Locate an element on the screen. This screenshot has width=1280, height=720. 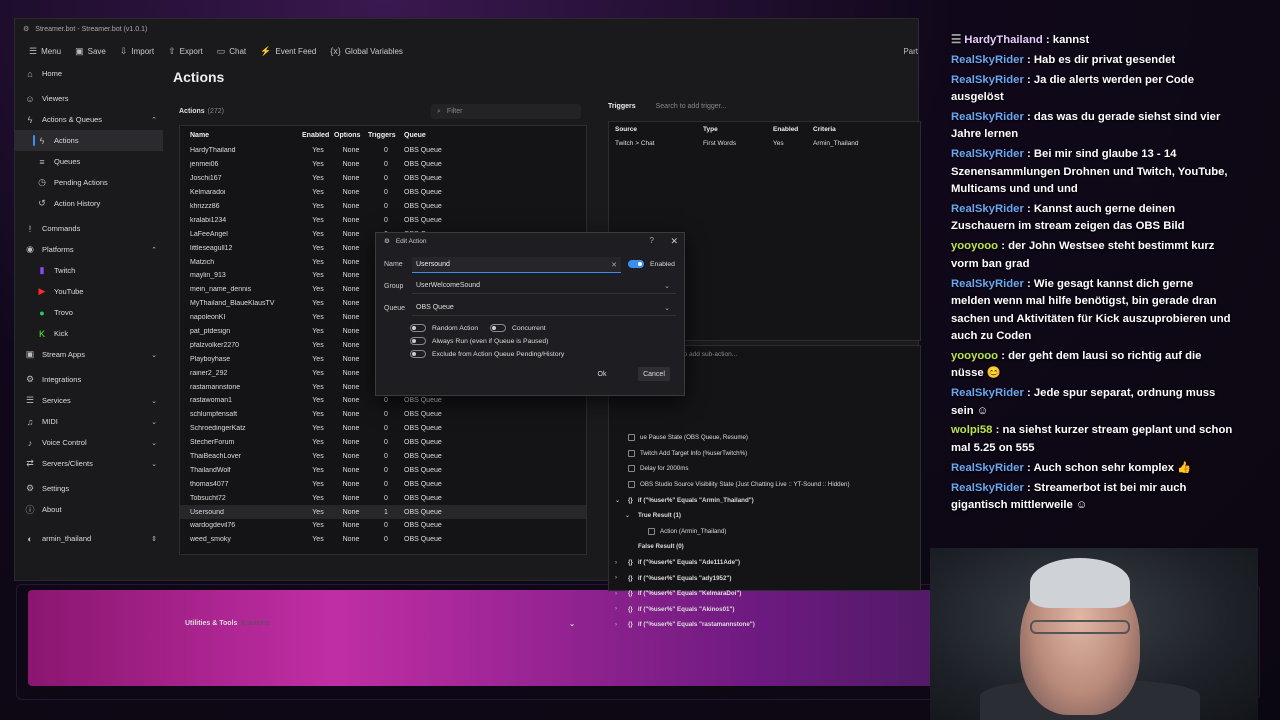
column-header: Criteria is located at coordinates (868, 129).